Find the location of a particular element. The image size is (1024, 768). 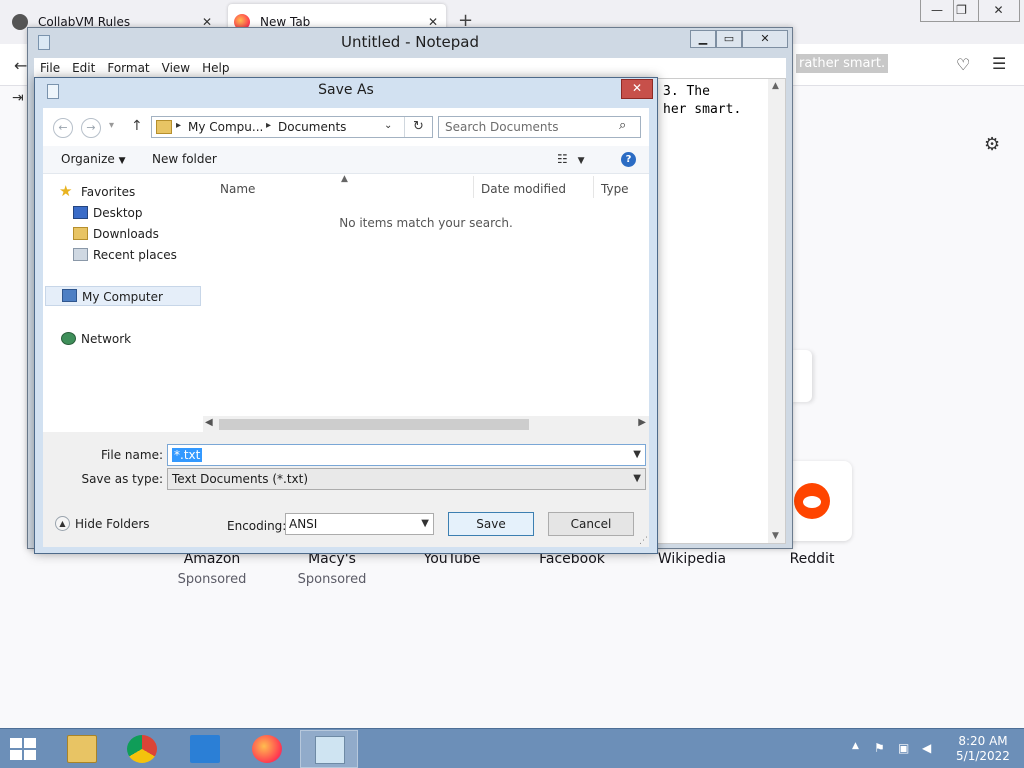

taskbar-app is located at coordinates (205, 749).